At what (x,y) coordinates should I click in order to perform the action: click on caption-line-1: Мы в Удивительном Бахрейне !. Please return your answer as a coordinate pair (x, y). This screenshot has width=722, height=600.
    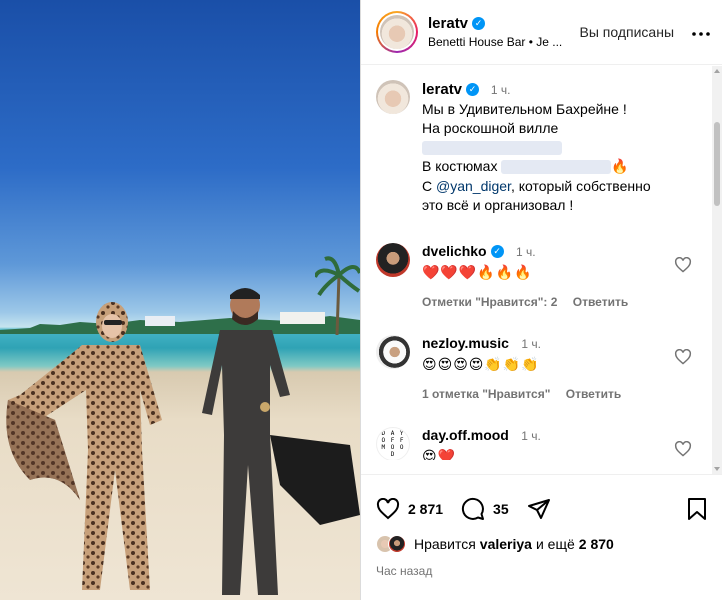
    Looking at the image, I should click on (524, 109).